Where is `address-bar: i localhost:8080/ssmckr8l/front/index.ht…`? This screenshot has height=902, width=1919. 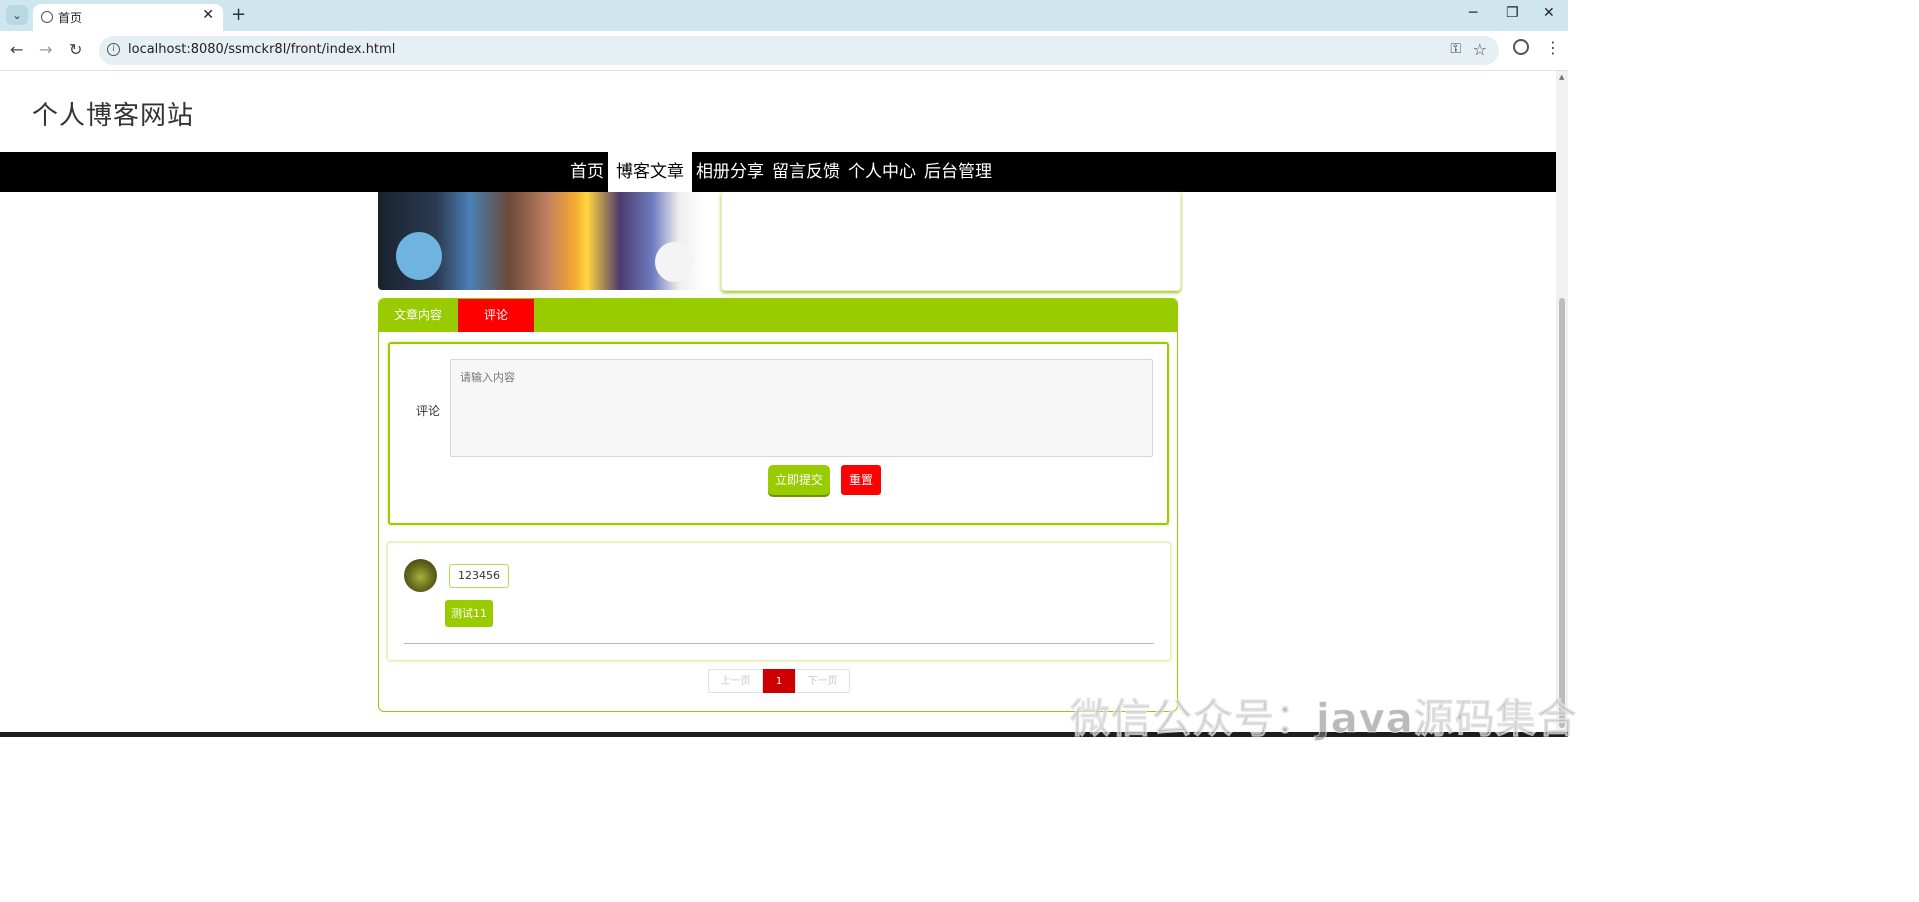
address-bar: i localhost:8080/ssmckr8l/front/index.ht… is located at coordinates (799, 50).